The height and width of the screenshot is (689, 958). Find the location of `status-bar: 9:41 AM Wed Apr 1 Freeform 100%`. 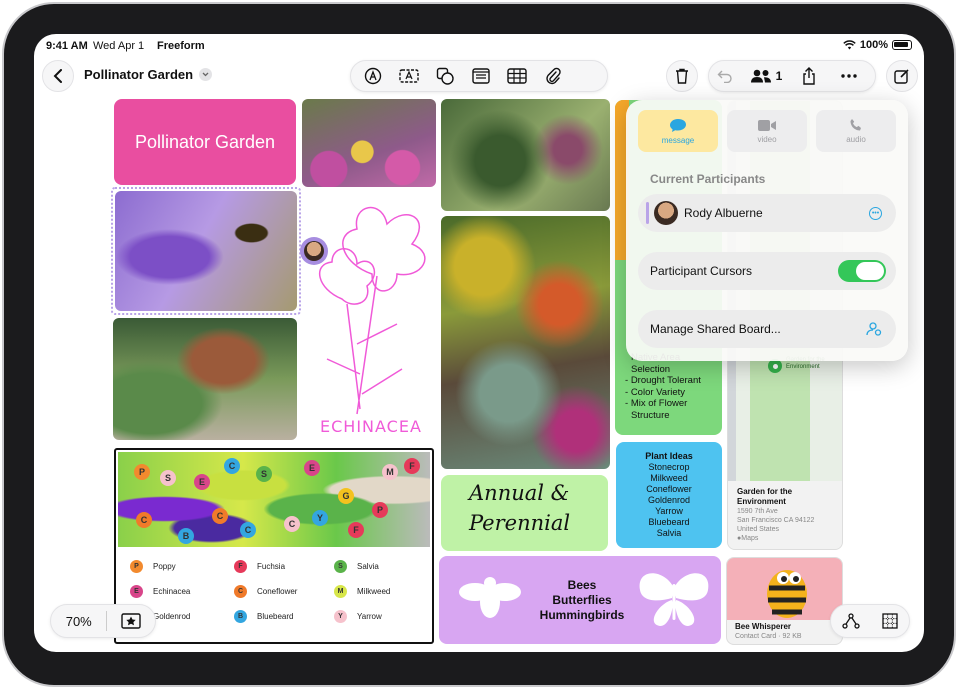

status-bar: 9:41 AM Wed Apr 1 Freeform 100% is located at coordinates (479, 46).